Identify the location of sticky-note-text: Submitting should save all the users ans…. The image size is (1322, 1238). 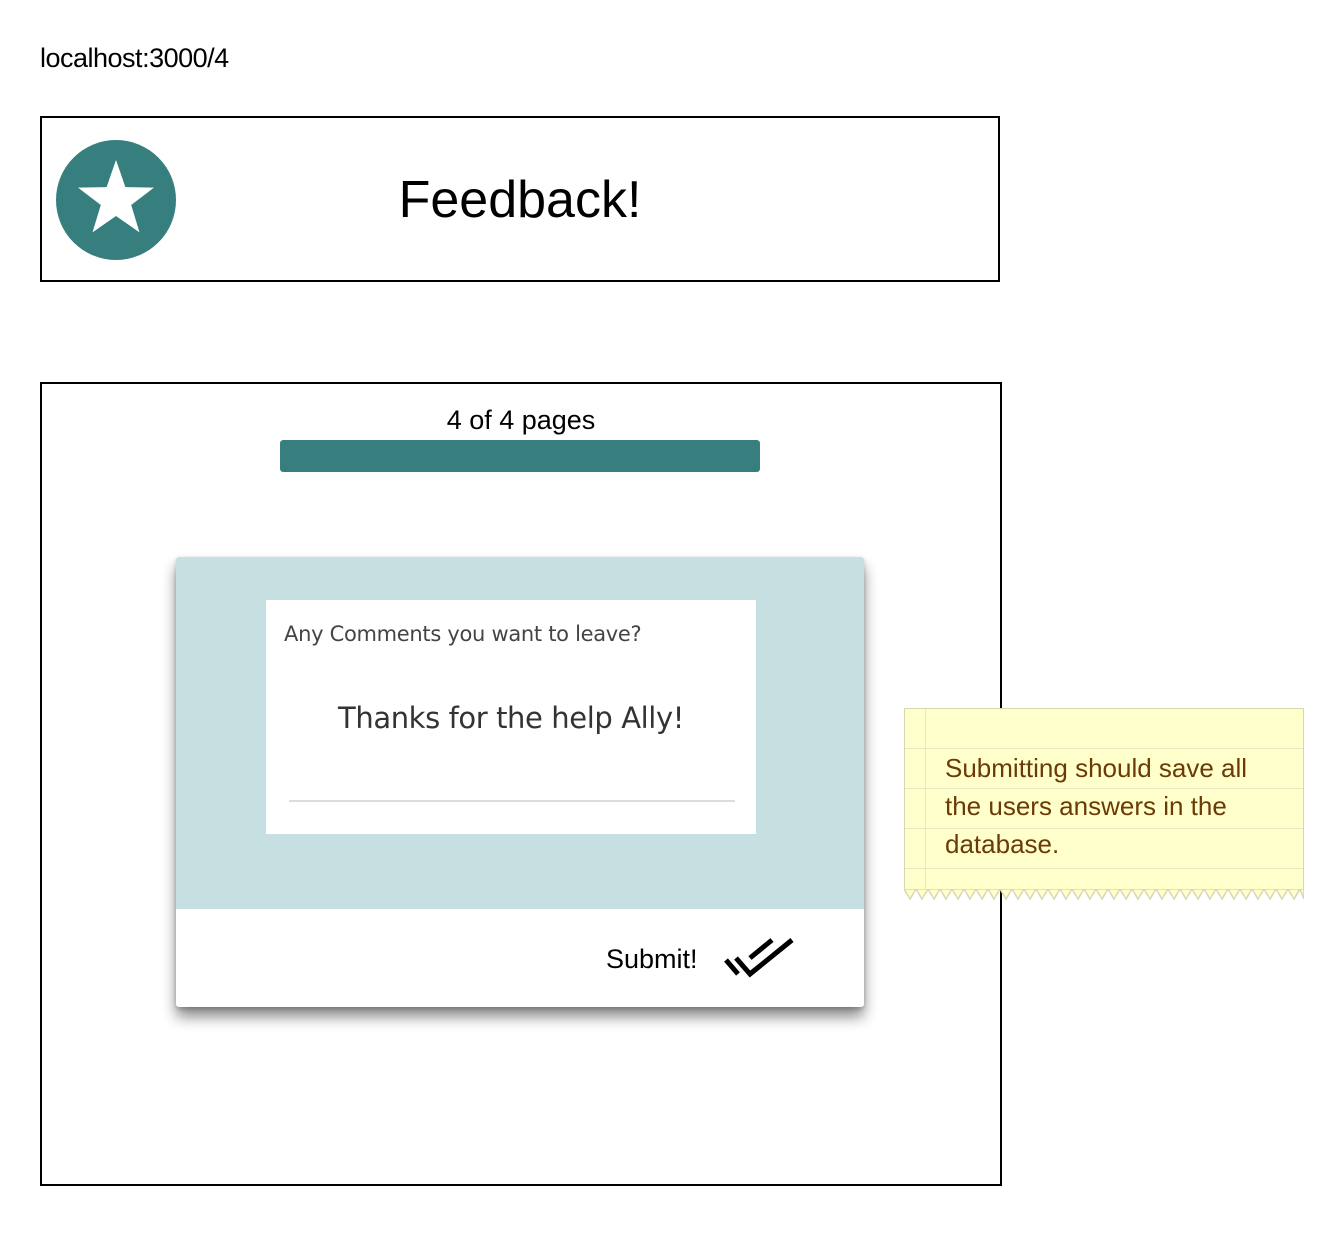
(1096, 806).